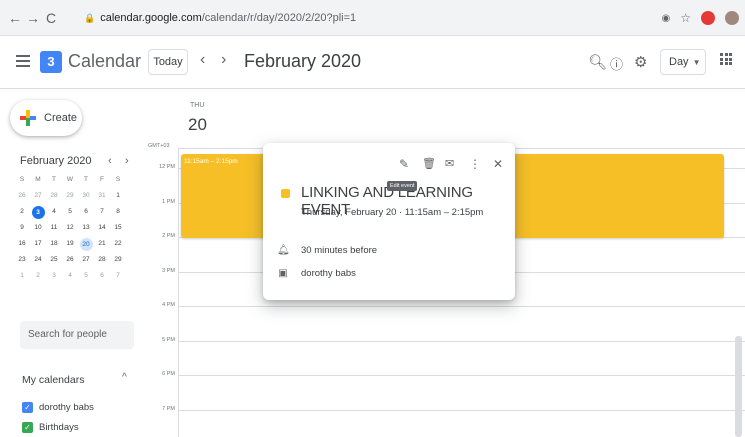  What do you see at coordinates (168, 62) in the screenshot?
I see `today-button: Today` at bounding box center [168, 62].